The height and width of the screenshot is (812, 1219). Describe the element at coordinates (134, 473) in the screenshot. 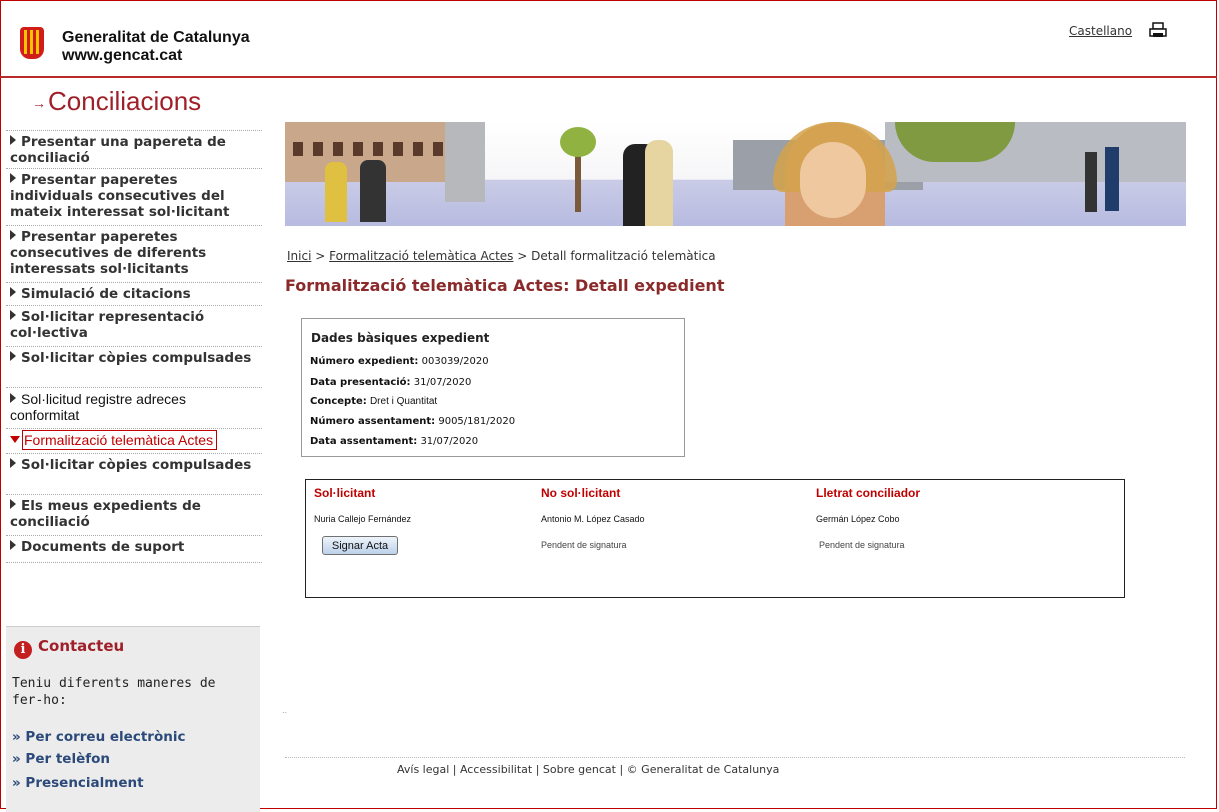

I see `sidebar-item-copies-compulsades-2: Sol·licitar còpies compulsades` at that location.